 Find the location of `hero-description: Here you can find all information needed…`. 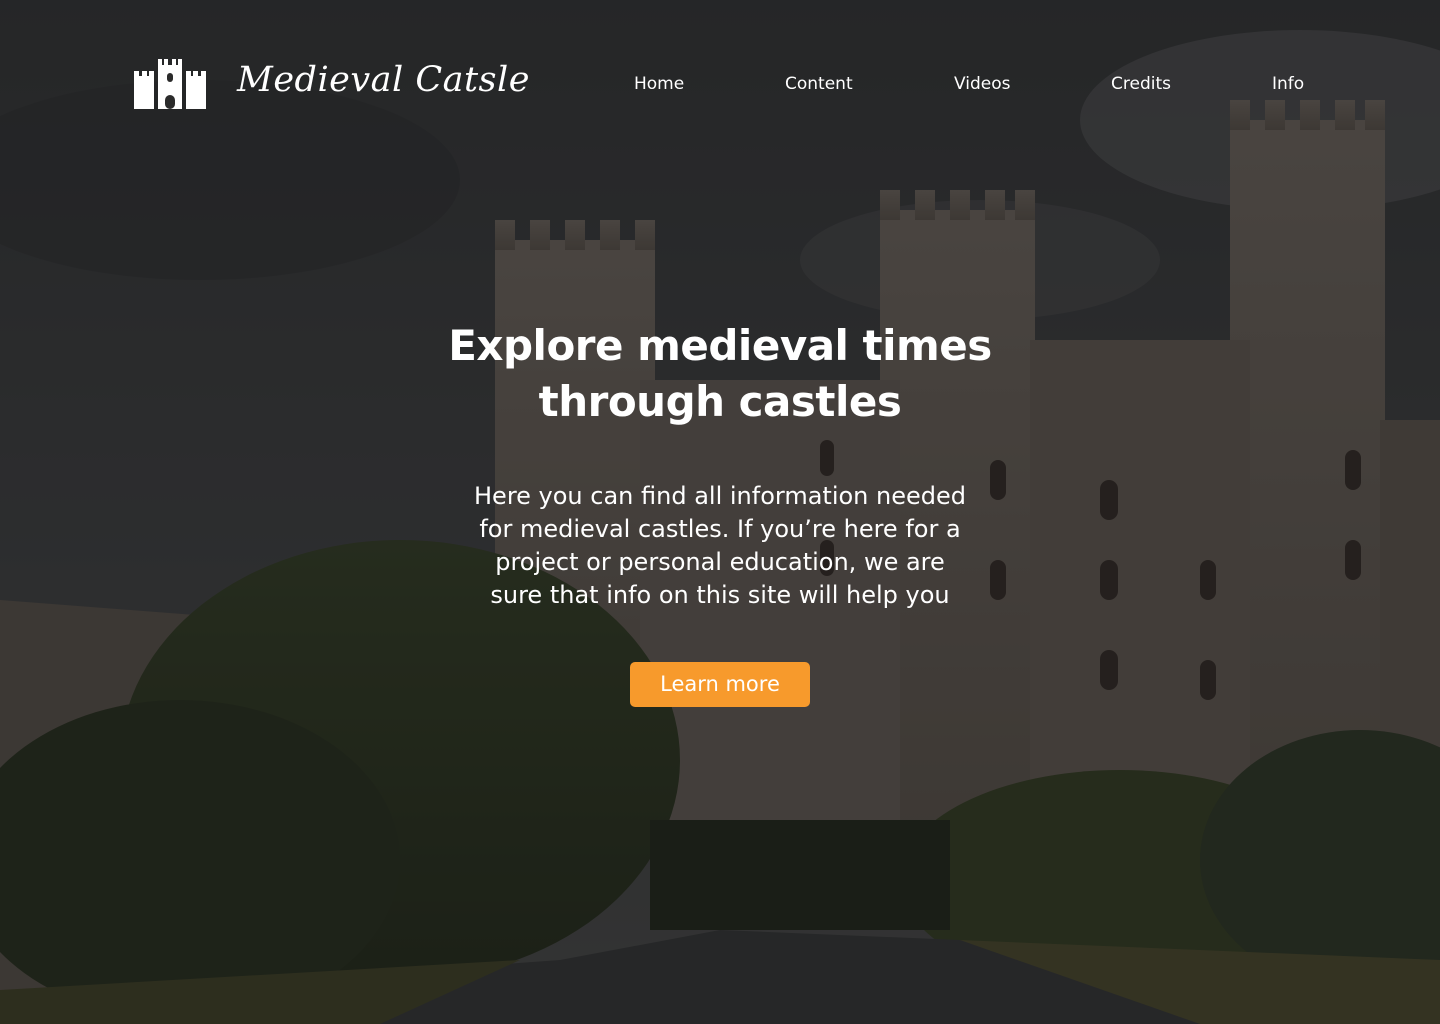

hero-description: Here you can find all information needed… is located at coordinates (720, 546).